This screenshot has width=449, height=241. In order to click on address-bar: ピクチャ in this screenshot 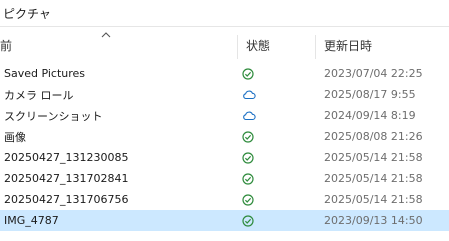, I will do `click(224, 13)`.